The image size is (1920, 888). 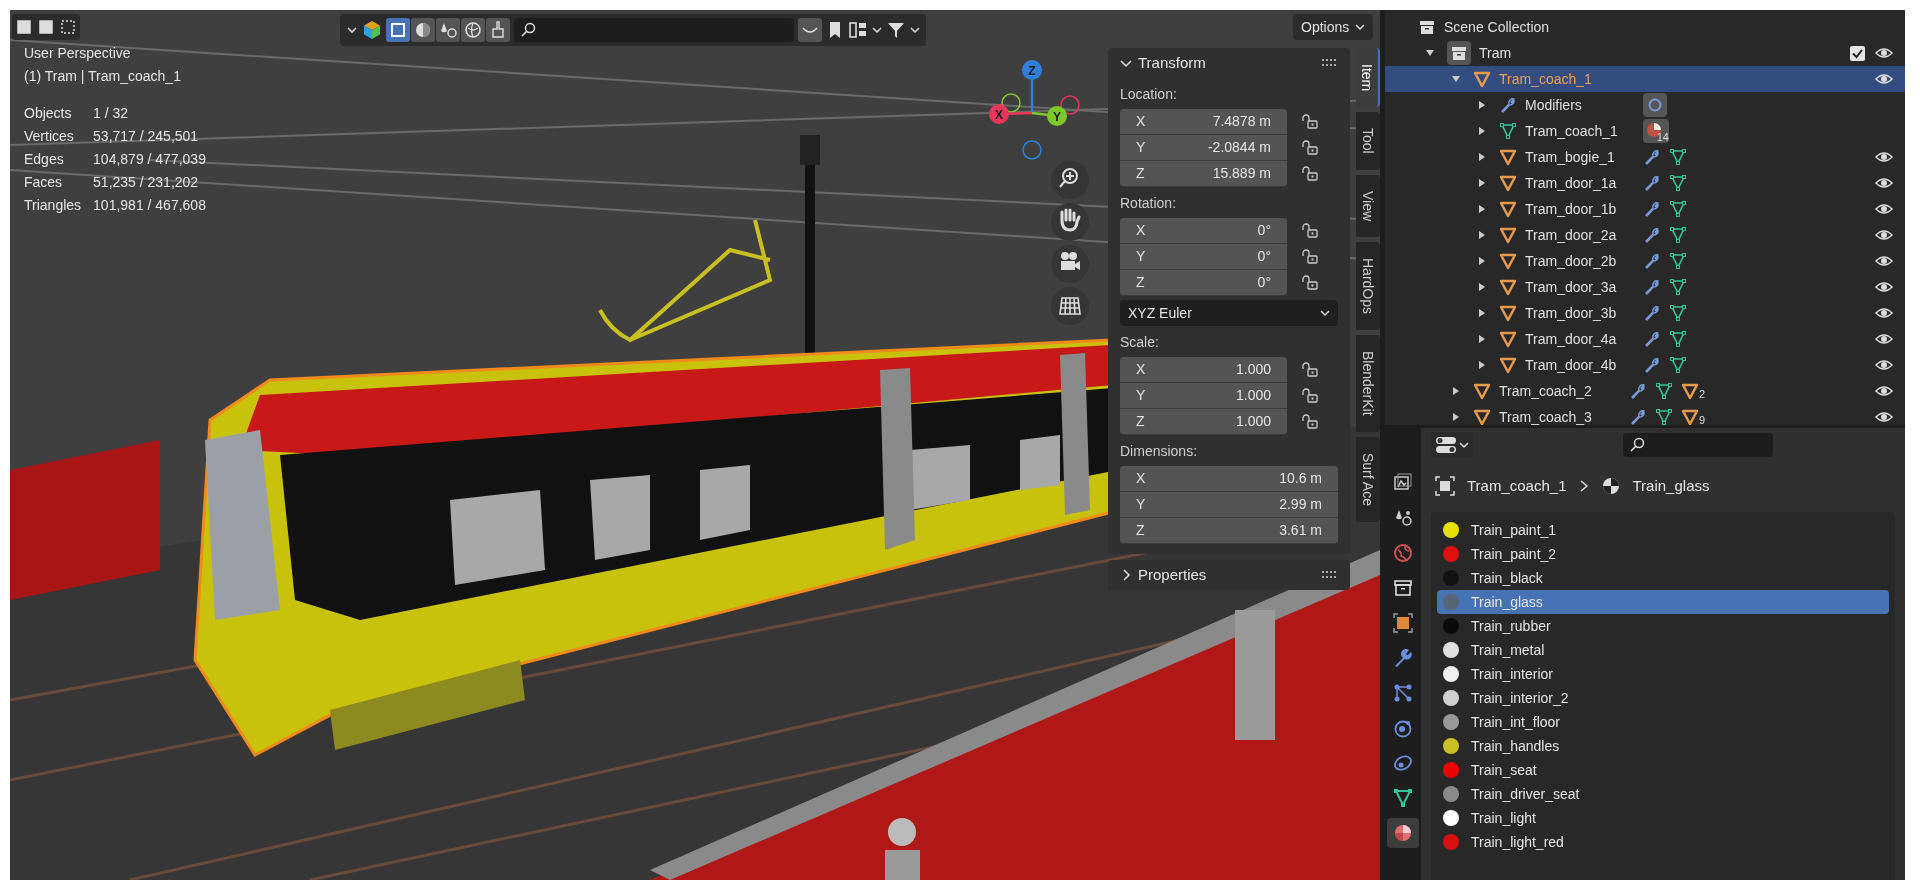 What do you see at coordinates (1452, 445) in the screenshot?
I see `editor-type-dropdown` at bounding box center [1452, 445].